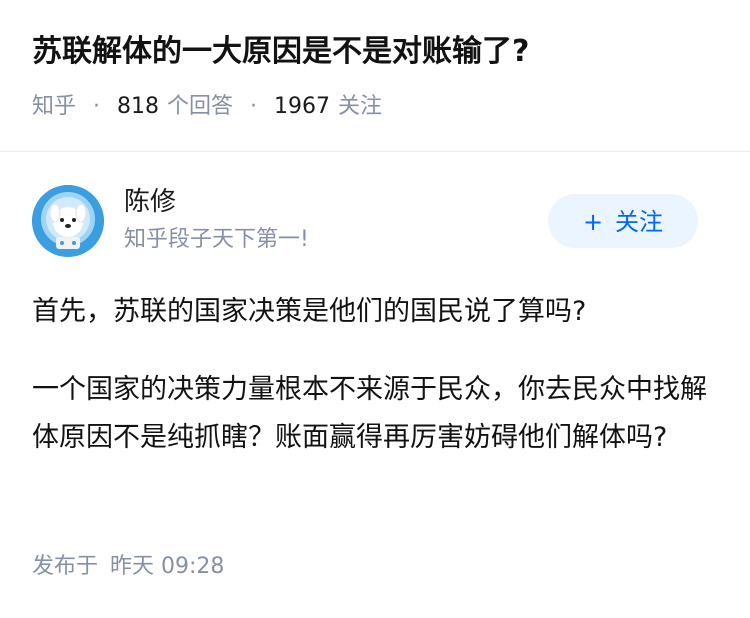 This screenshot has width=750, height=618. I want to click on question-meta: 知乎 · 818 个回答 · 1967 关注, so click(377, 107).